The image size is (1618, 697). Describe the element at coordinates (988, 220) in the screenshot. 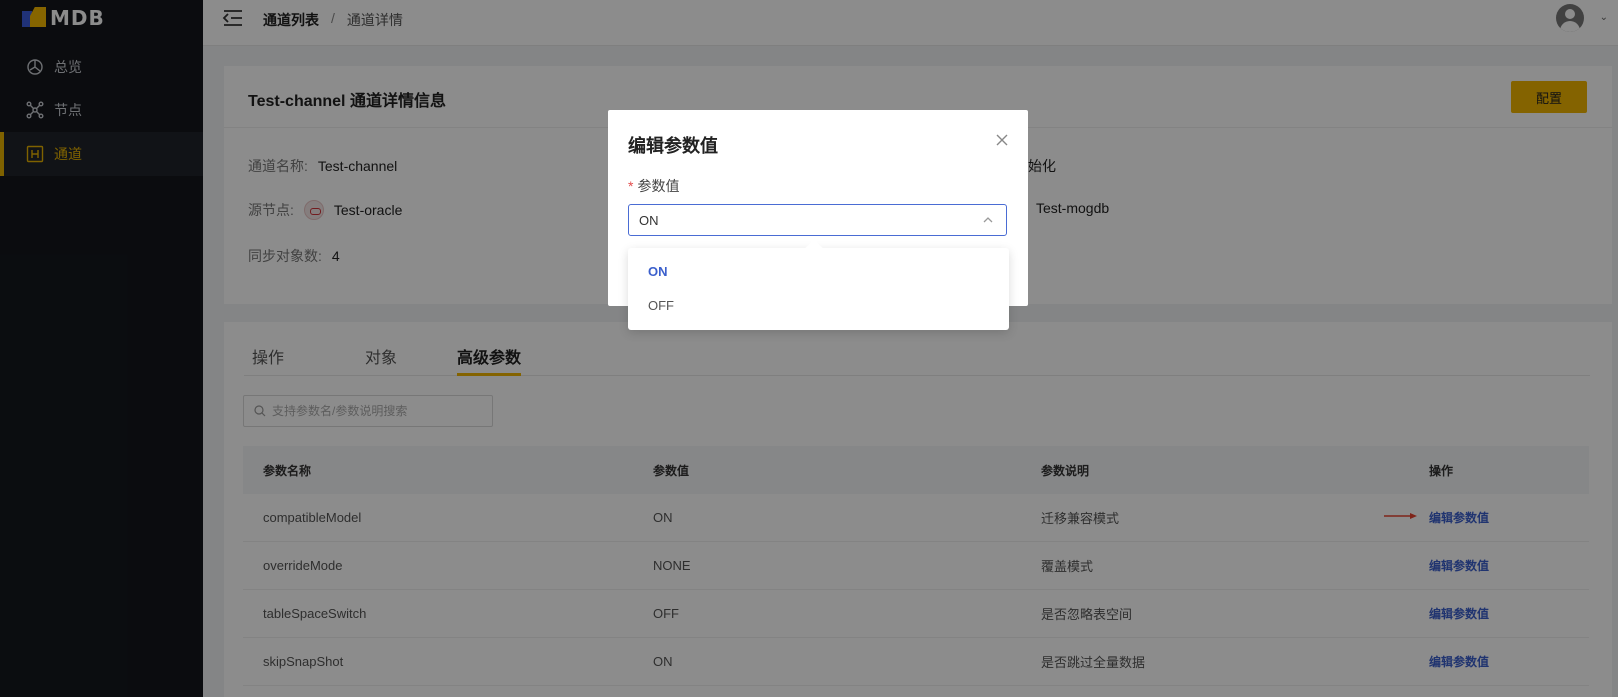

I see `chevron-up-icon` at that location.